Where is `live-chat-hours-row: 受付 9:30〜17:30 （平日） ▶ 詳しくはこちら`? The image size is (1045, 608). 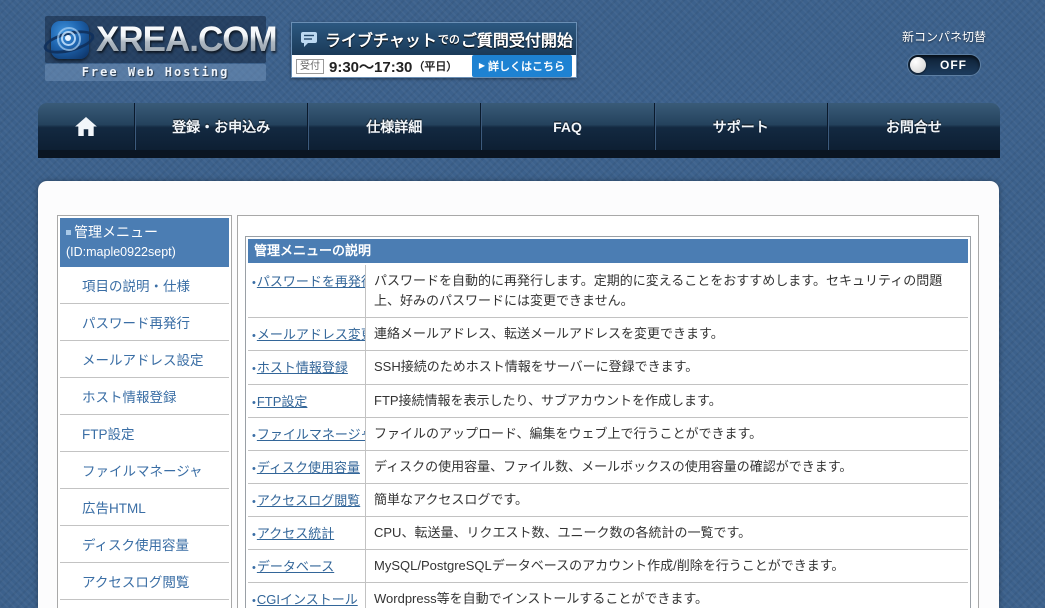 live-chat-hours-row: 受付 9:30〜17:30 （平日） ▶ 詳しくはこちら is located at coordinates (434, 66).